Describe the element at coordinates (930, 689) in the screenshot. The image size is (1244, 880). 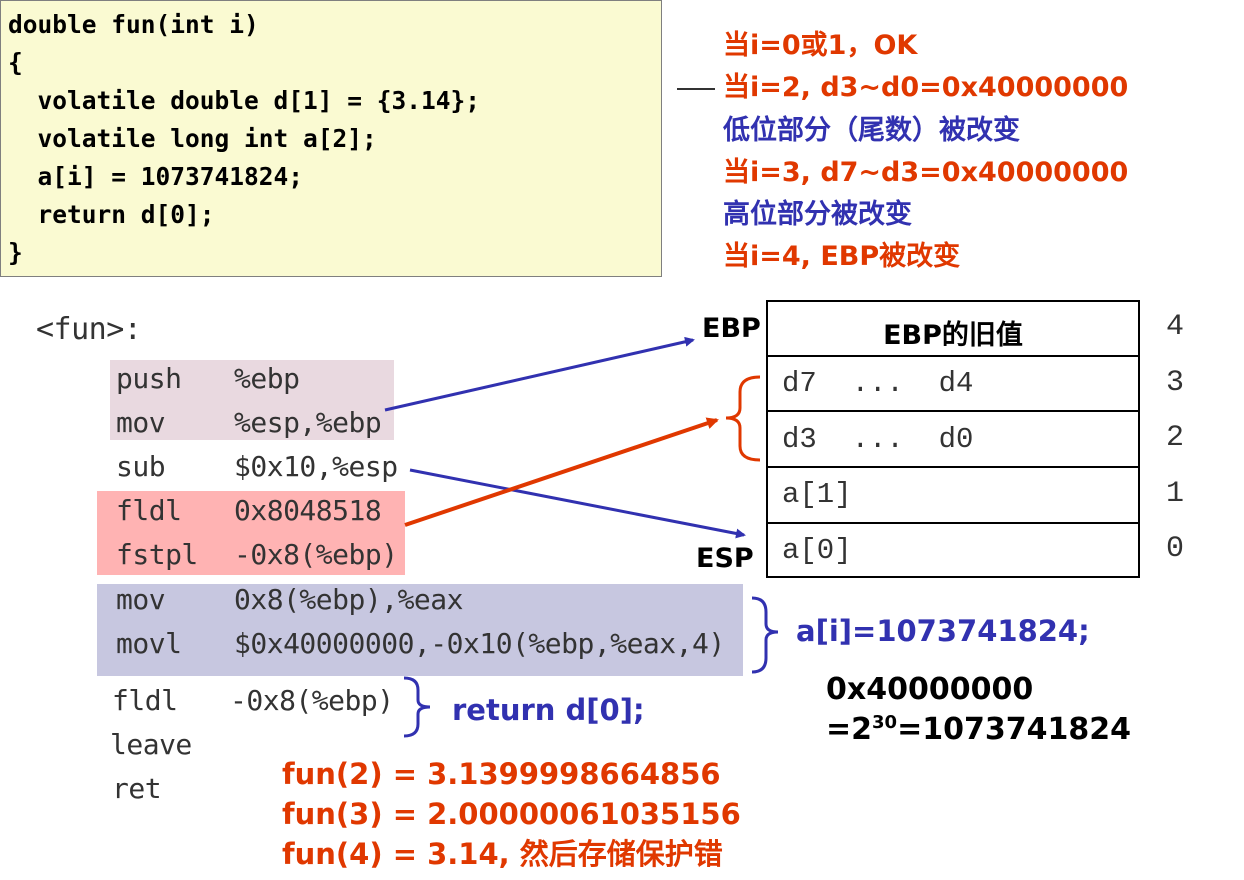
I see `hex-value: 0x40000000` at that location.